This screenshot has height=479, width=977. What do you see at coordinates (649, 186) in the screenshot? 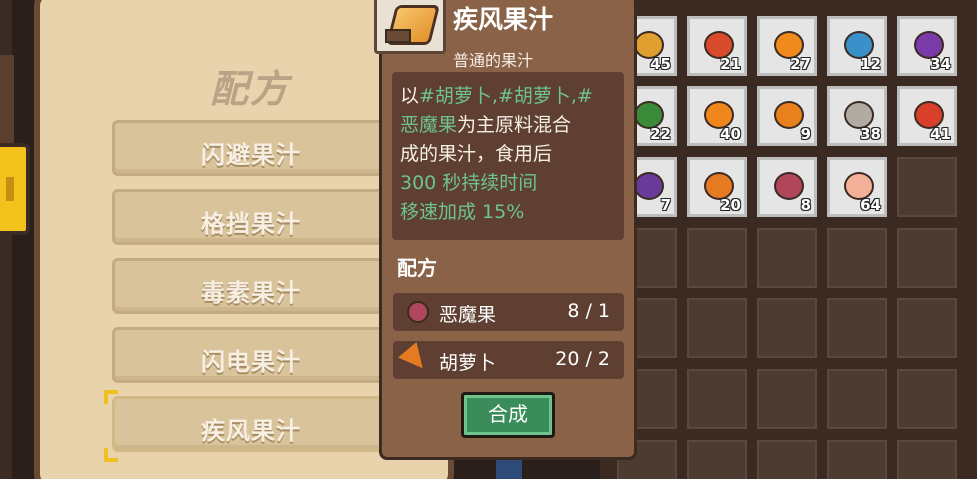
I see `grape-icon` at bounding box center [649, 186].